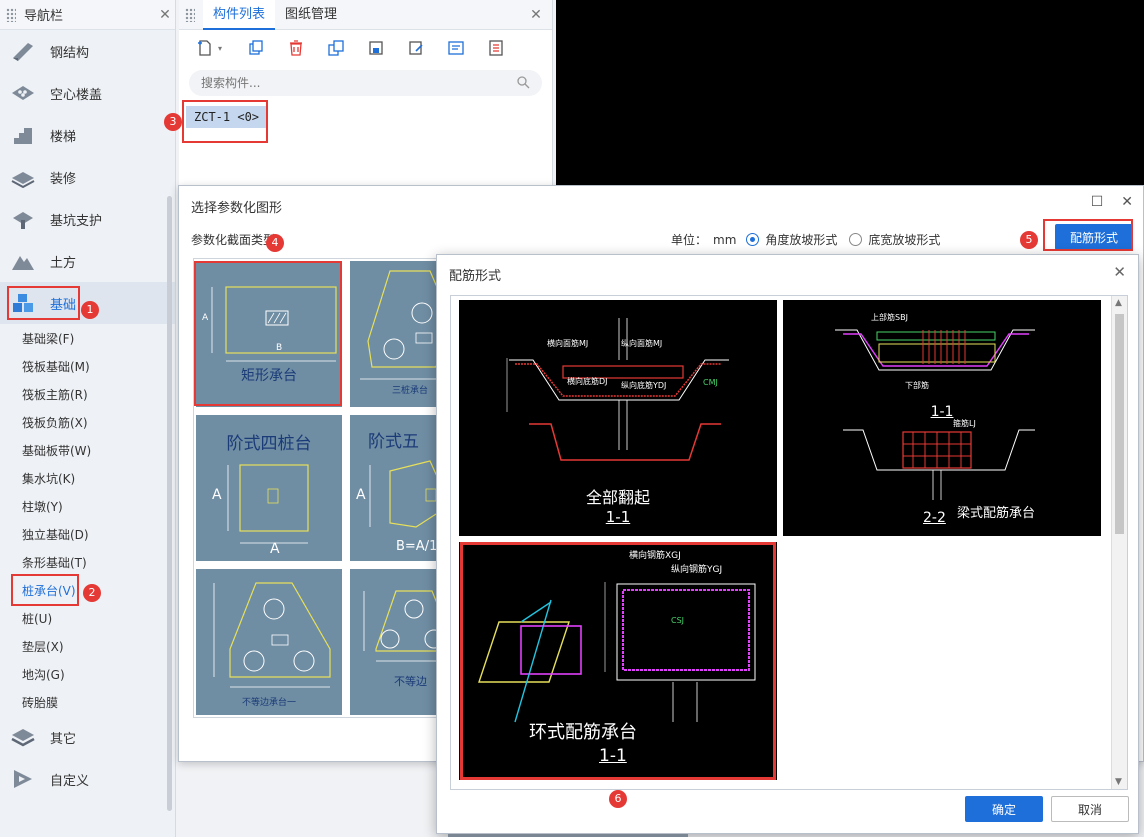 The width and height of the screenshot is (1144, 837). What do you see at coordinates (268, 333) in the screenshot?
I see `highlight-rectangular-cell` at bounding box center [268, 333].